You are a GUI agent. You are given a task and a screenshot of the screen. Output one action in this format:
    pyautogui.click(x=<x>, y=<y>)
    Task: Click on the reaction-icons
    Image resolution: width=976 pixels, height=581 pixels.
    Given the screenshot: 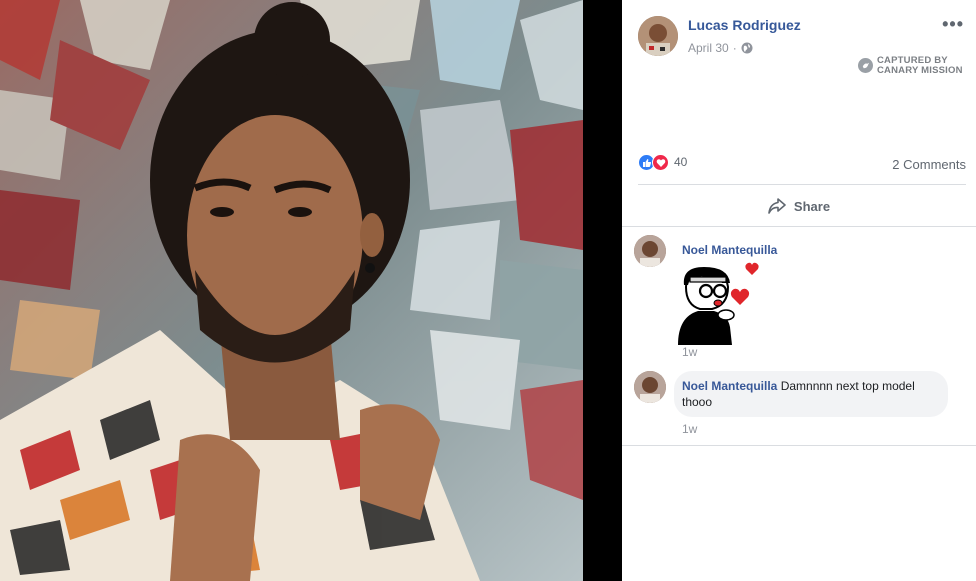 What is the action you would take?
    pyautogui.click(x=653, y=162)
    